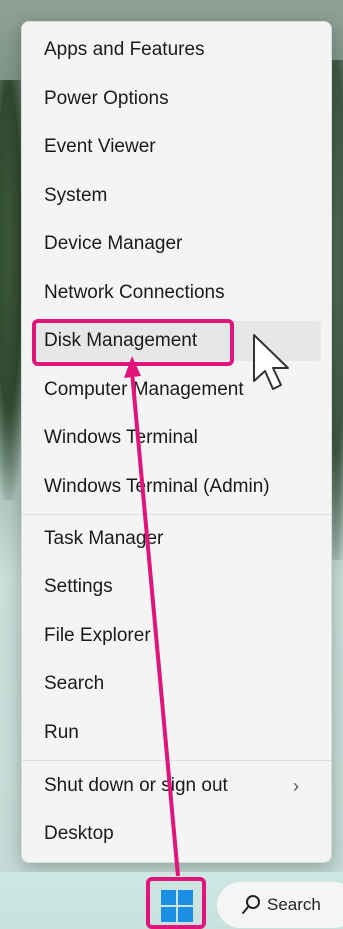  What do you see at coordinates (271, 362) in the screenshot?
I see `mouse-cursor-icon` at bounding box center [271, 362].